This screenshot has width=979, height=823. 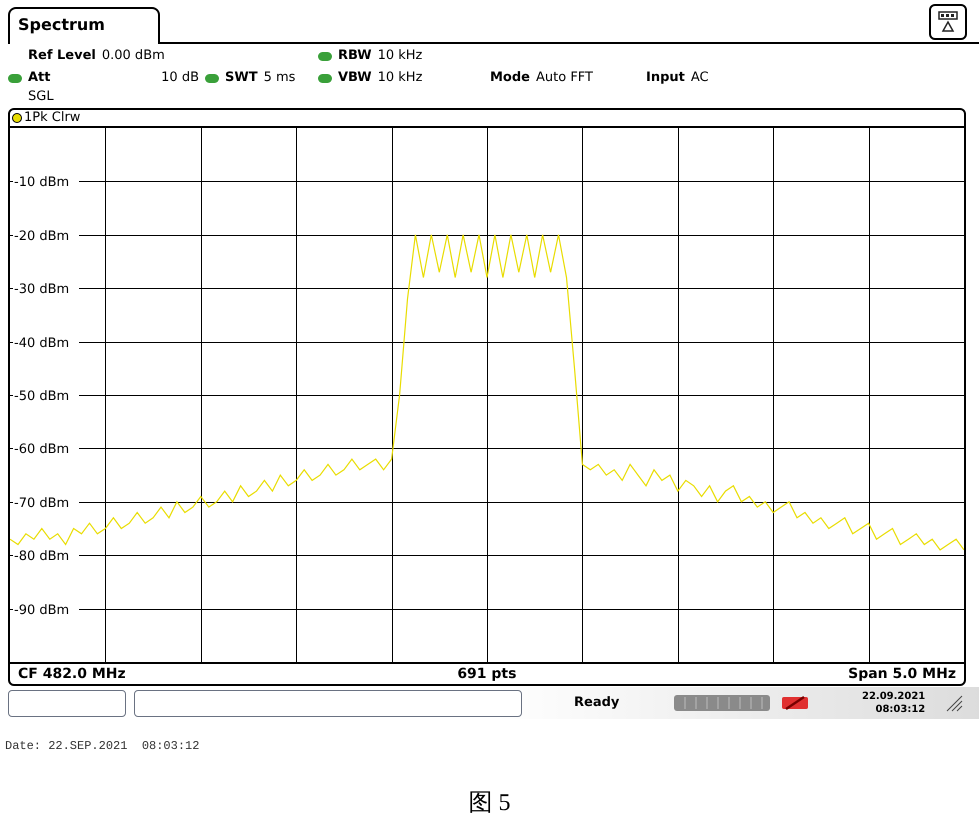 What do you see at coordinates (52, 119) in the screenshot?
I see `trace-label: 1Pk Clrw` at bounding box center [52, 119].